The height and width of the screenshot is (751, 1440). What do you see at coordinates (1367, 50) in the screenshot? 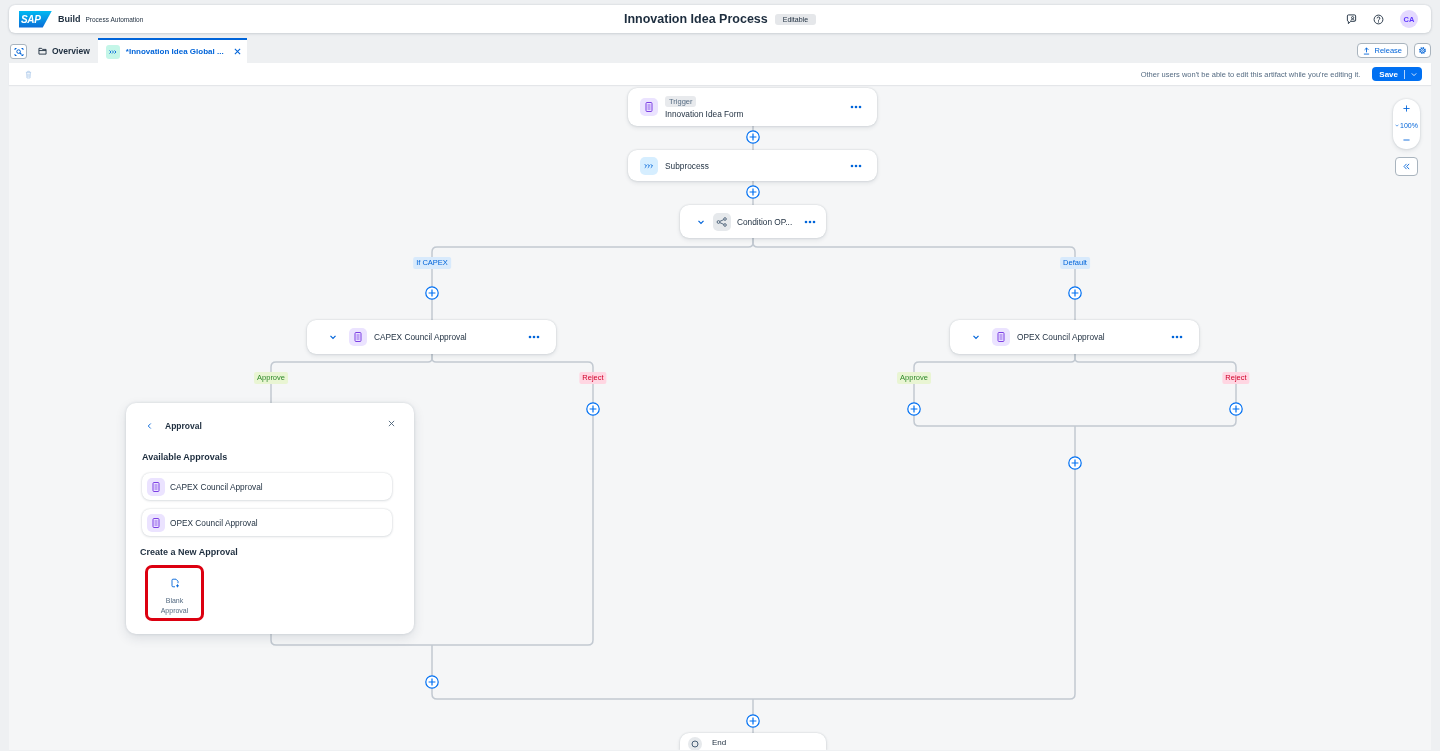
I see `upload-icon` at bounding box center [1367, 50].